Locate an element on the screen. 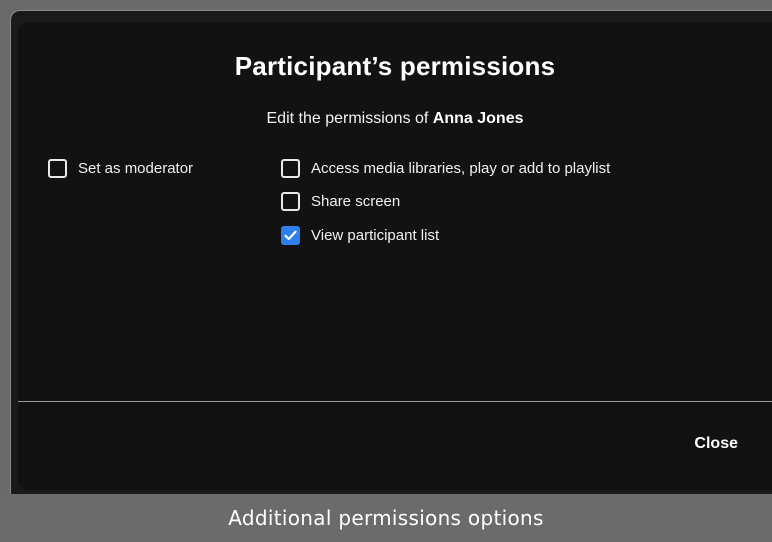 This screenshot has height=542, width=772. permission-label: View participant list is located at coordinates (375, 235).